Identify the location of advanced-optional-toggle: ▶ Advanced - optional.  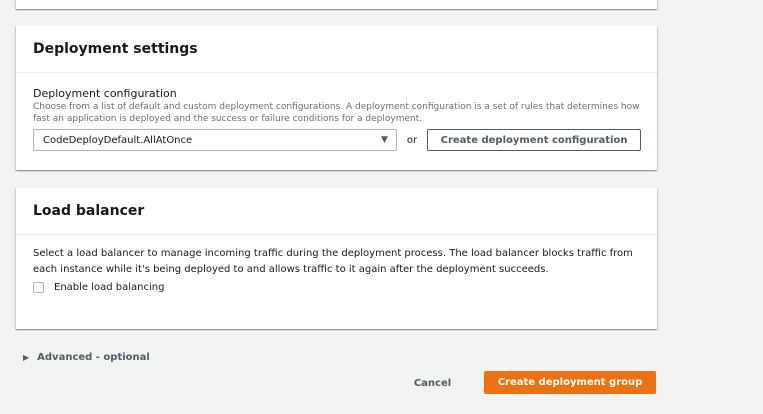
(86, 357).